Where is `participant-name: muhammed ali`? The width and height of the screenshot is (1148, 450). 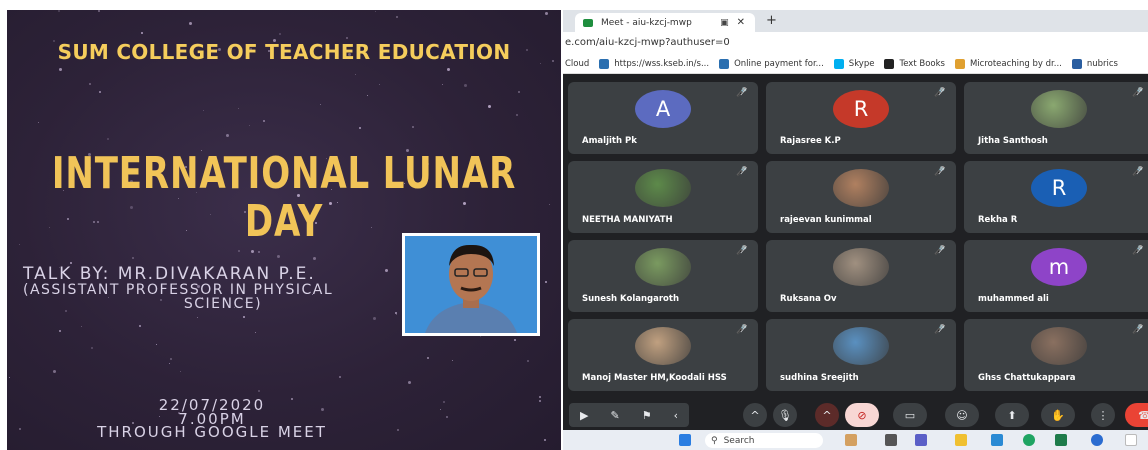 participant-name: muhammed ali is located at coordinates (1013, 299).